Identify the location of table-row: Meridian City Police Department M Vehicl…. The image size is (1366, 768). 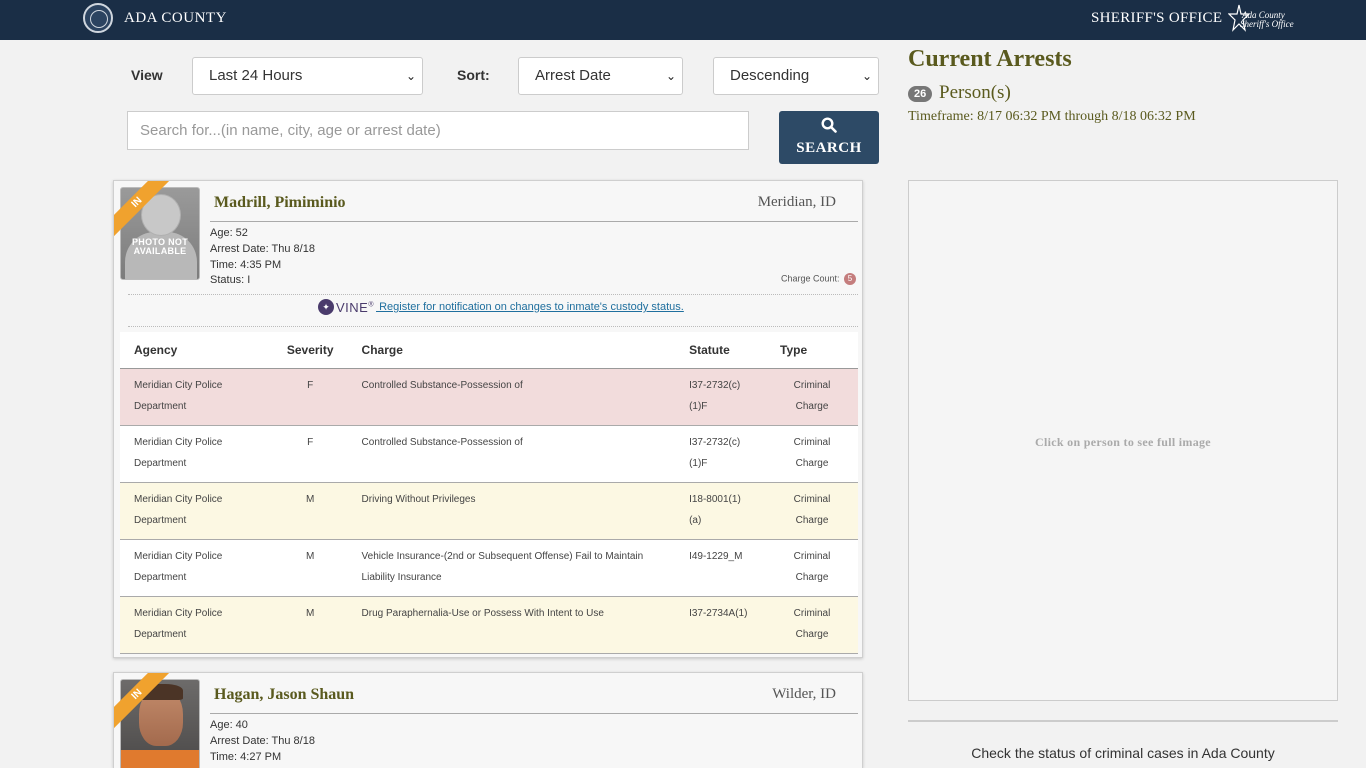
(489, 568).